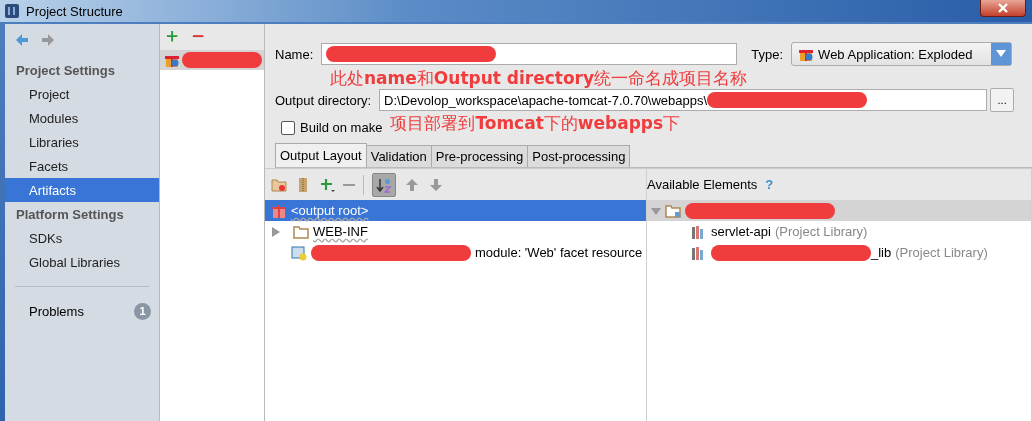 Image resolution: width=1032 pixels, height=421 pixels. I want to click on field-label: Type:, so click(767, 54).